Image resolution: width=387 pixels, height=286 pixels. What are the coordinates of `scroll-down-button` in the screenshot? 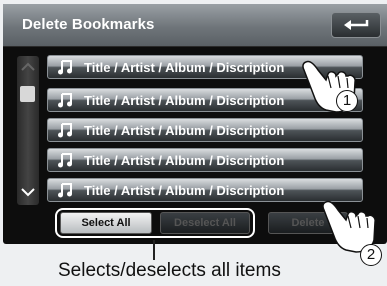 It's located at (28, 193).